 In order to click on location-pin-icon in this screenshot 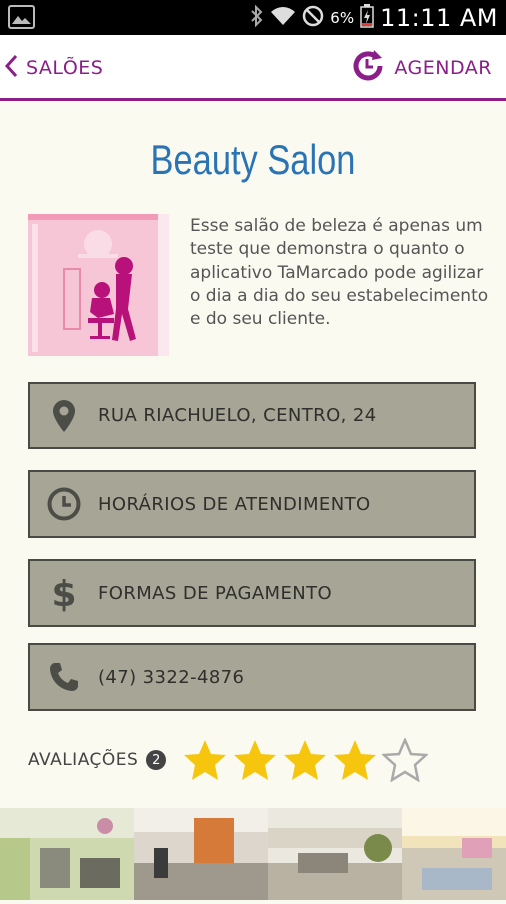, I will do `click(64, 416)`.